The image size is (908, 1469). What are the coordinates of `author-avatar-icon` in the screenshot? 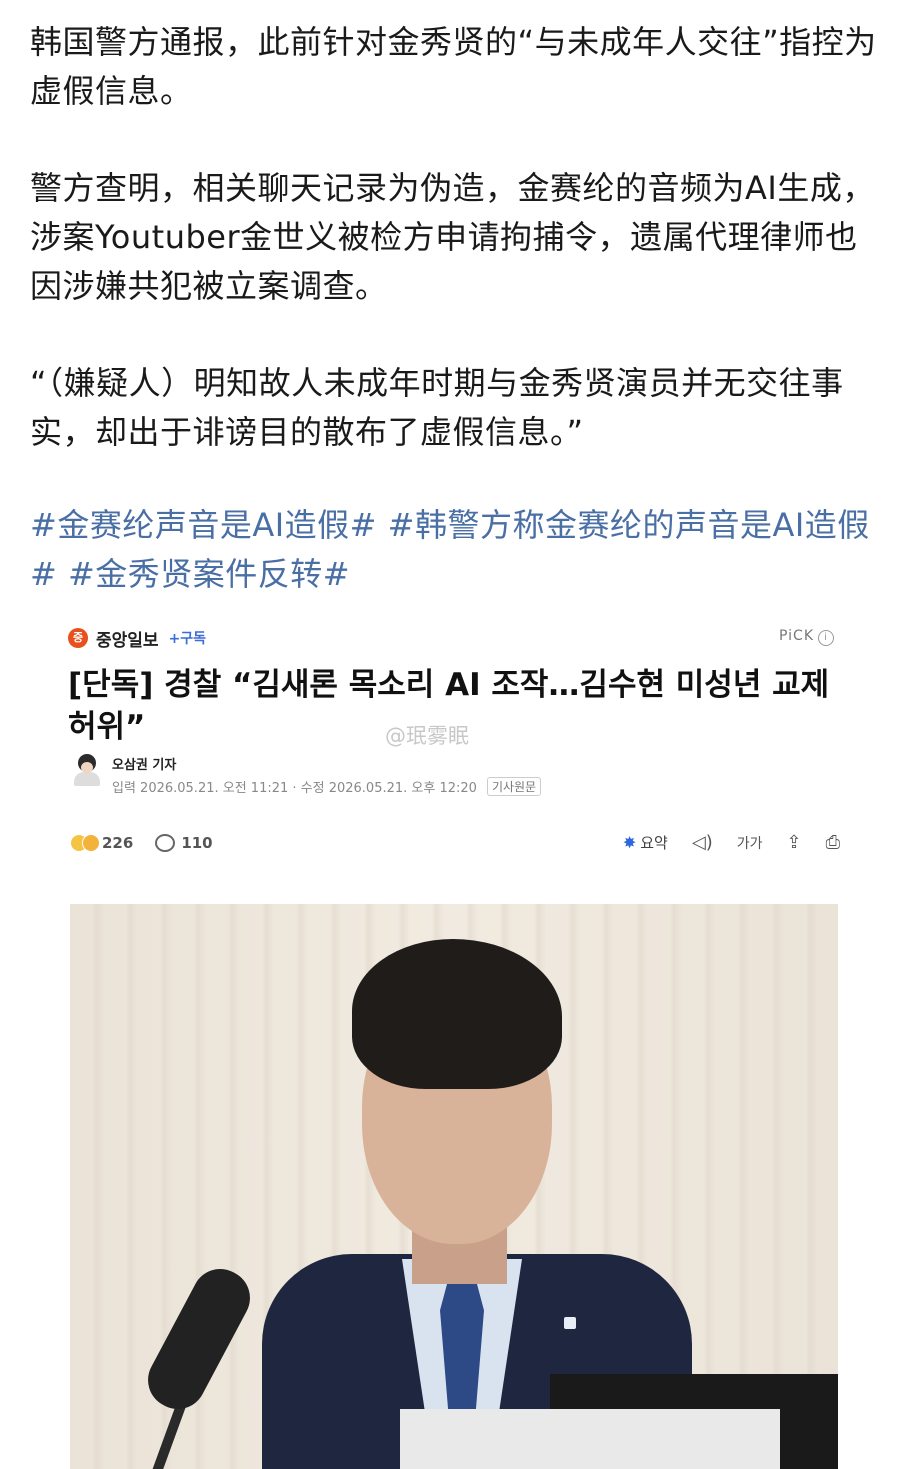 It's located at (87, 771).